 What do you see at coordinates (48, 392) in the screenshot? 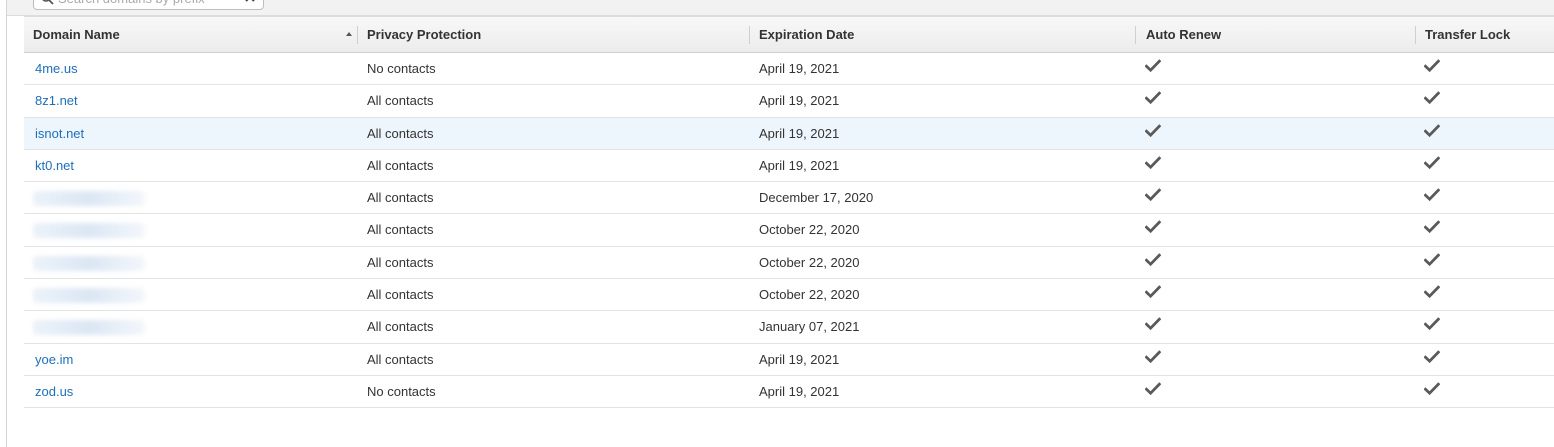
I see `domain-link: zod.us` at bounding box center [48, 392].